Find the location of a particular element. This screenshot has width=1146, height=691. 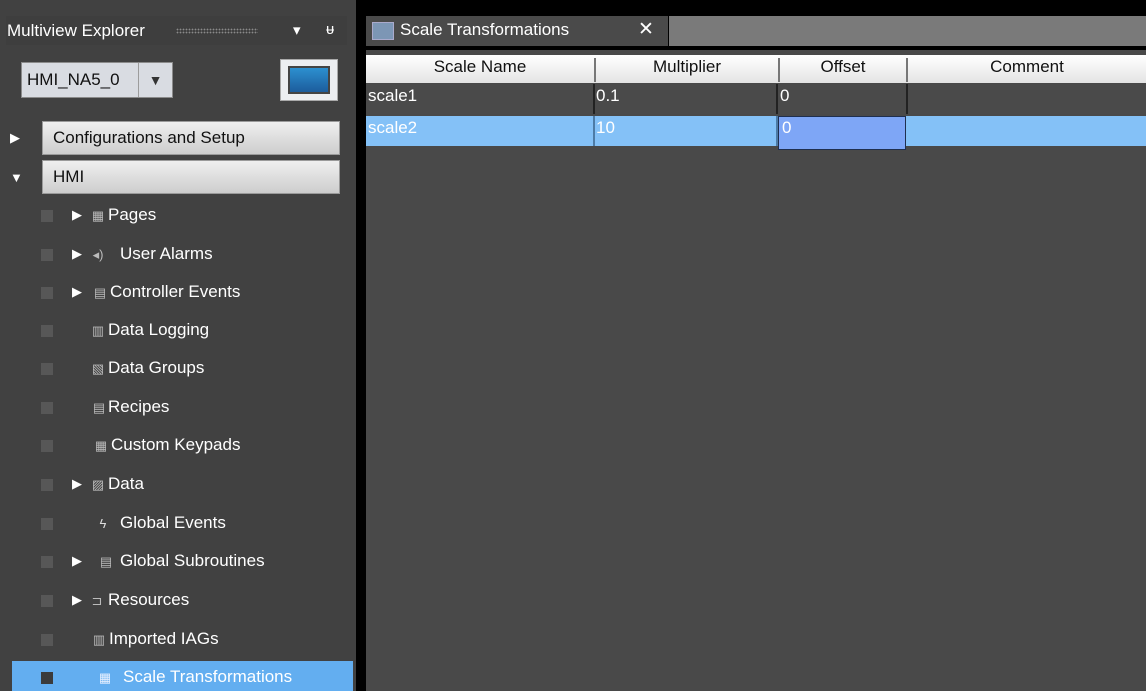

drag-grip is located at coordinates (217, 31).